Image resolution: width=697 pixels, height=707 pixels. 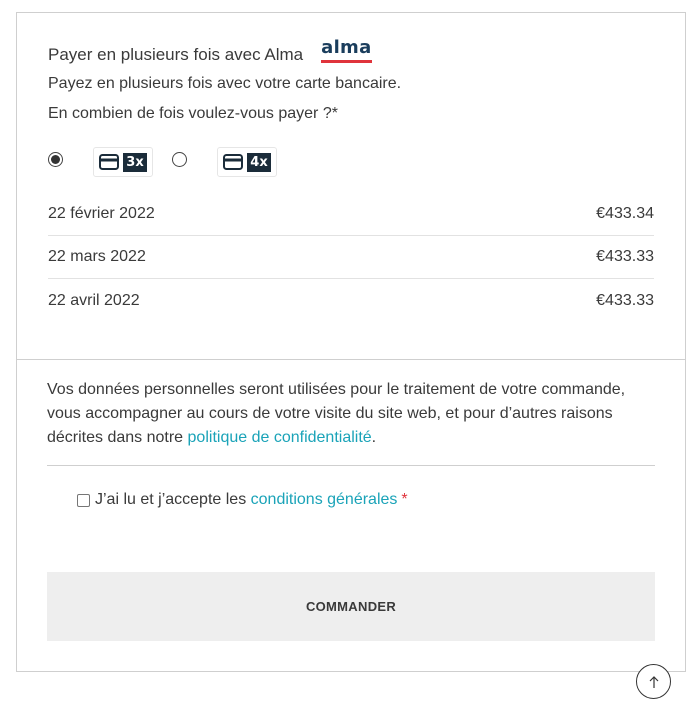 What do you see at coordinates (193, 113) in the screenshot?
I see `installments-question: En combien de fois voulez-vous payer ?*` at bounding box center [193, 113].